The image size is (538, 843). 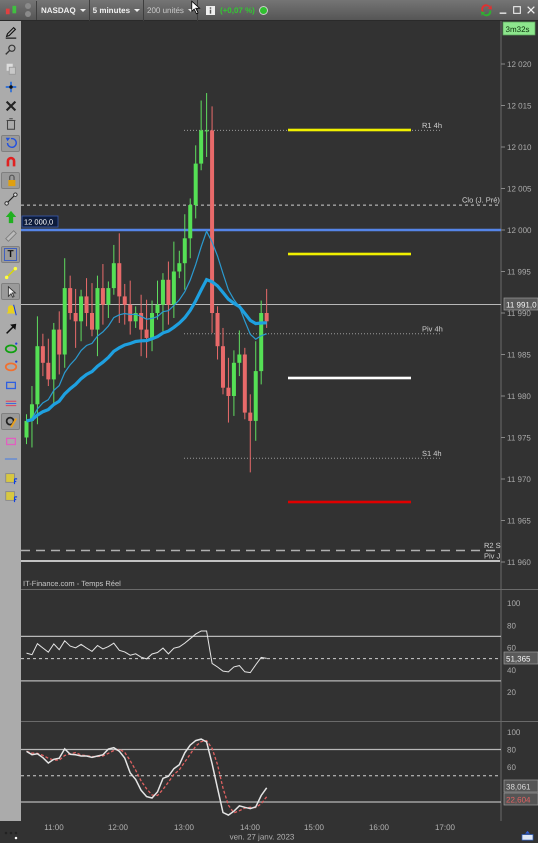 What do you see at coordinates (519, 355) in the screenshot?
I see `price-tick-label: 11 985` at bounding box center [519, 355].